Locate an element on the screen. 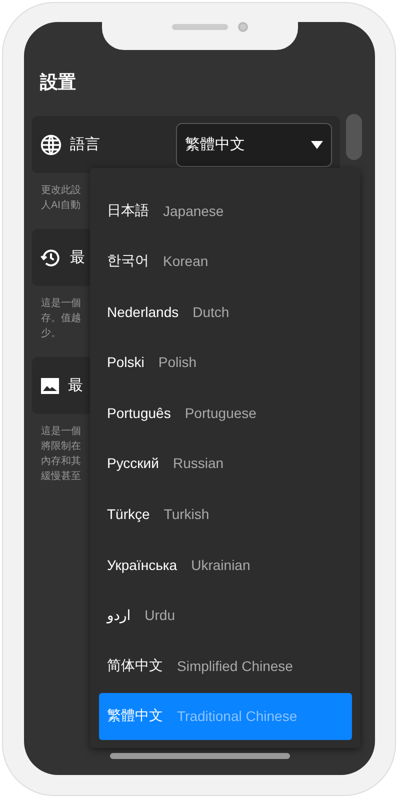 The image size is (400, 800). english-name: Polish is located at coordinates (177, 362).